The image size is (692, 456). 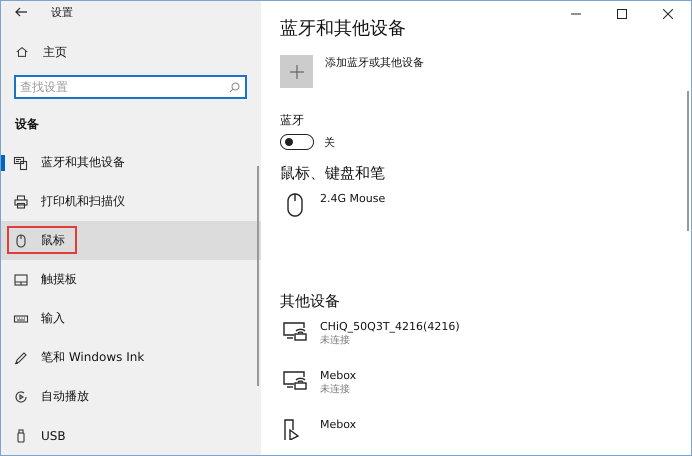 What do you see at coordinates (295, 205) in the screenshot?
I see `mouse-icon` at bounding box center [295, 205].